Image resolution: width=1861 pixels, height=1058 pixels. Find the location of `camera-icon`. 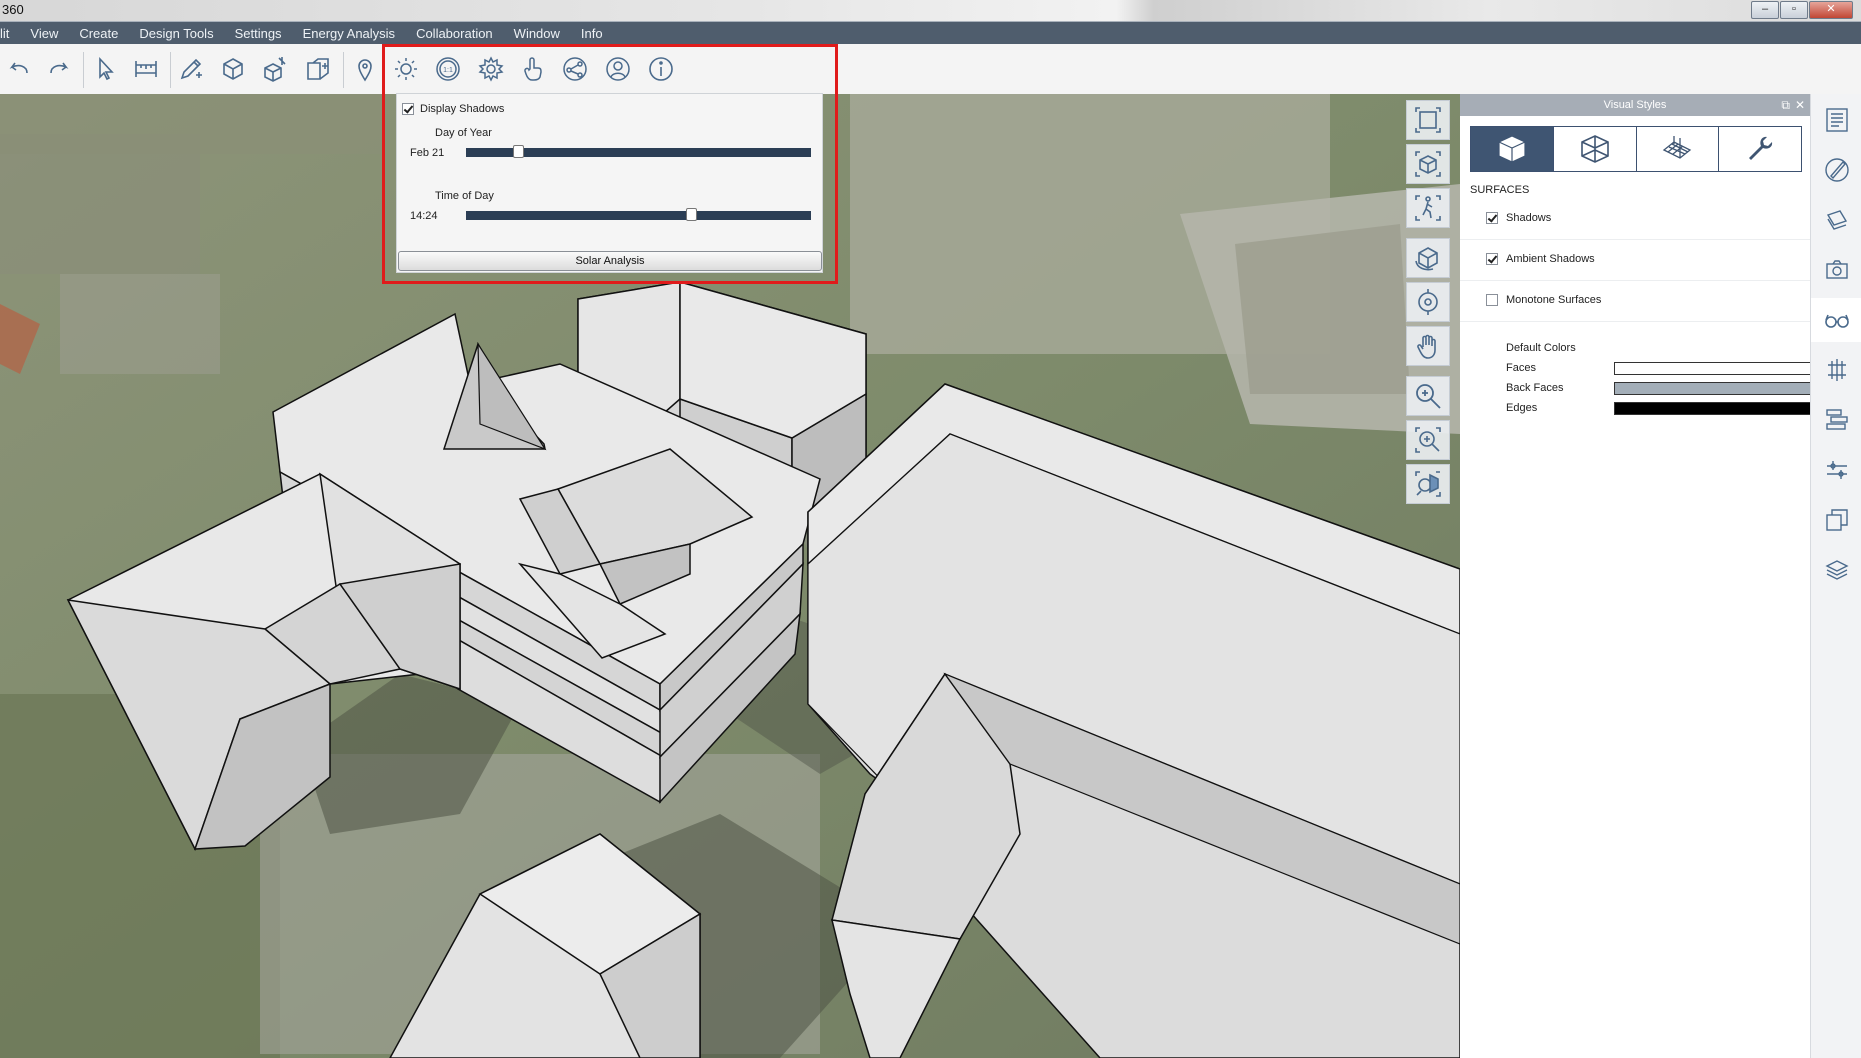

camera-icon is located at coordinates (1836, 270).